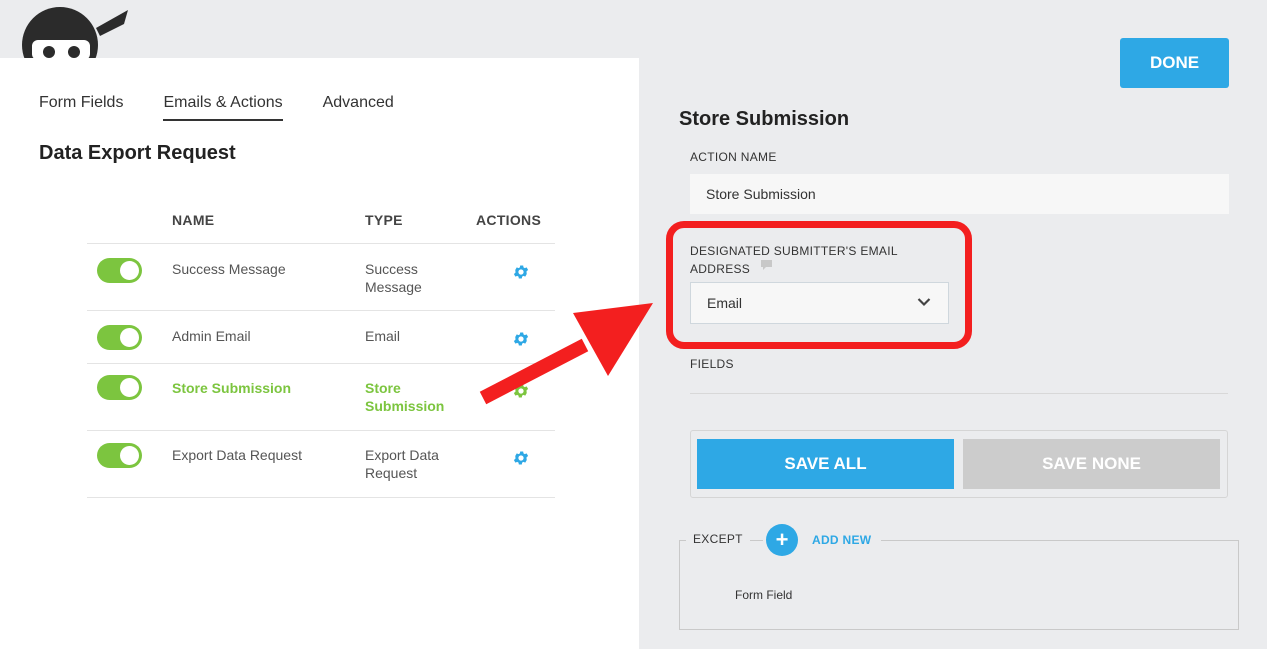 The height and width of the screenshot is (649, 1267). What do you see at coordinates (358, 107) in the screenshot?
I see `tab-advanced: Advanced` at bounding box center [358, 107].